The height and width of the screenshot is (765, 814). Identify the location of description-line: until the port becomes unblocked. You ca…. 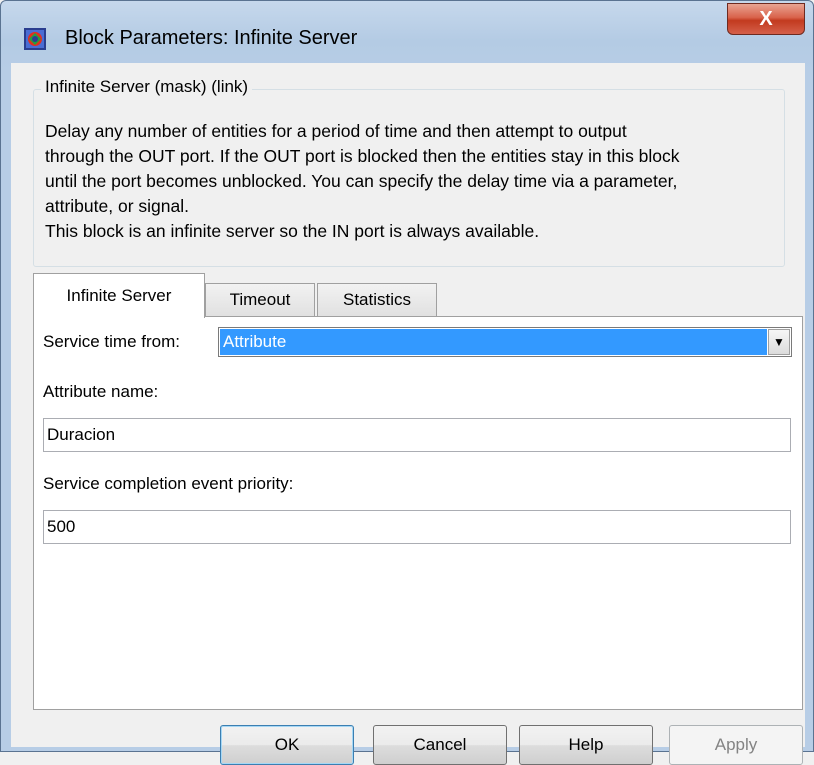
(361, 181).